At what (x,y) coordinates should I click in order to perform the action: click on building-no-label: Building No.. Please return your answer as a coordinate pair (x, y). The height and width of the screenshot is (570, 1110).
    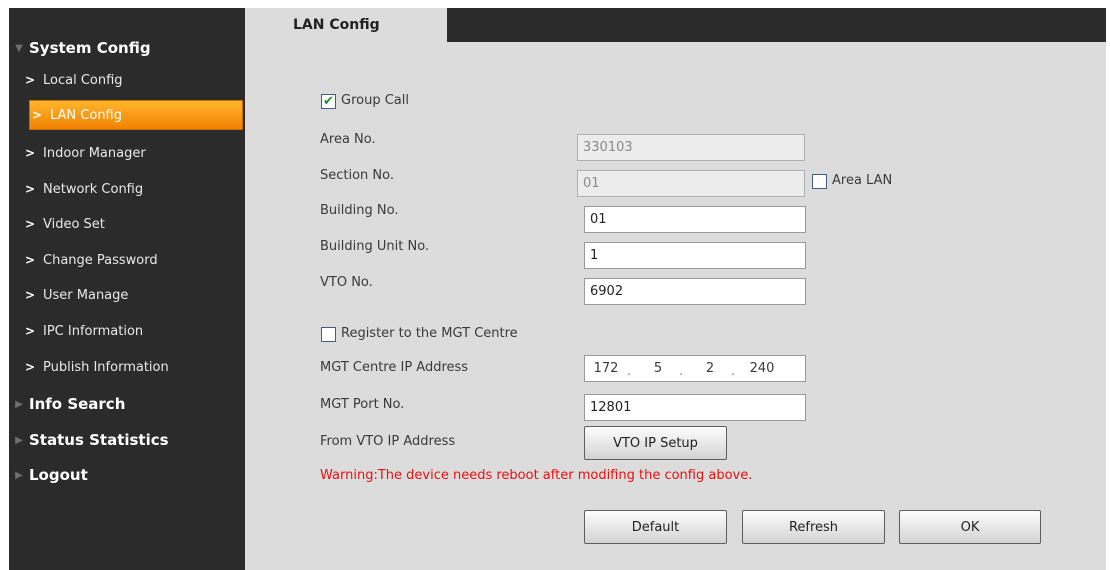
    Looking at the image, I should click on (359, 210).